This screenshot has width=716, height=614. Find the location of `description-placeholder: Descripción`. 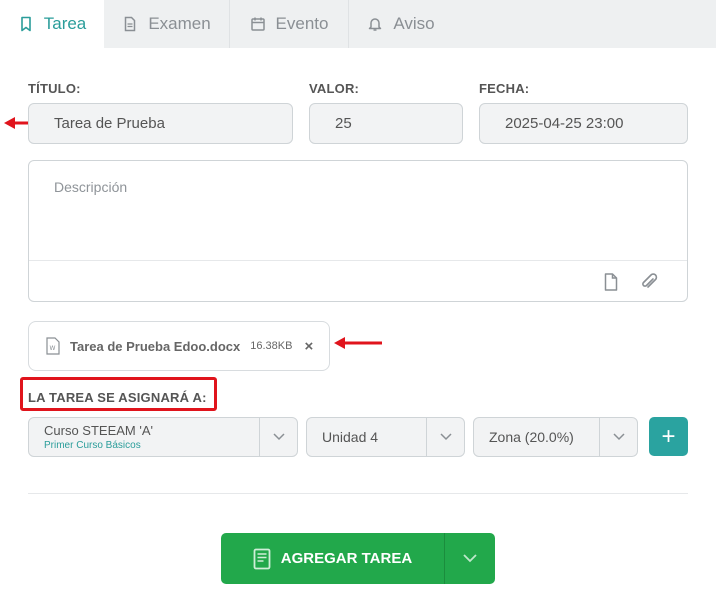

description-placeholder: Descripción is located at coordinates (91, 187).